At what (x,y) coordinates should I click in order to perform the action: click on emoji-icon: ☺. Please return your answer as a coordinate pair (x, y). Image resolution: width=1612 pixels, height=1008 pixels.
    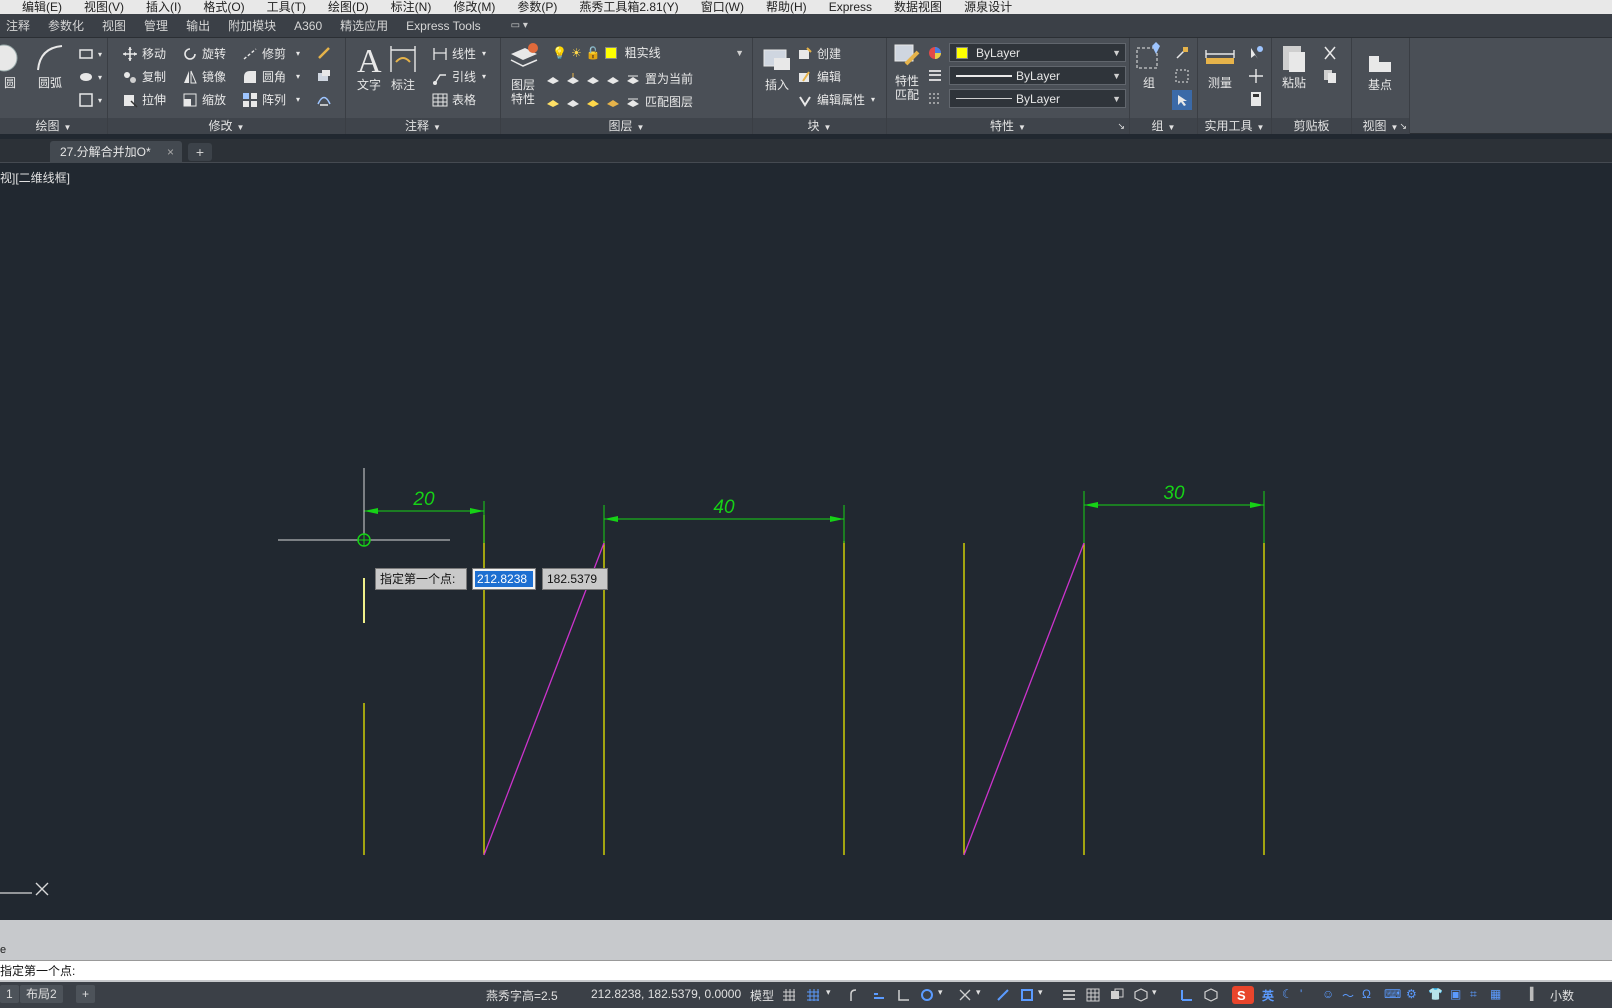
    Looking at the image, I should click on (1328, 994).